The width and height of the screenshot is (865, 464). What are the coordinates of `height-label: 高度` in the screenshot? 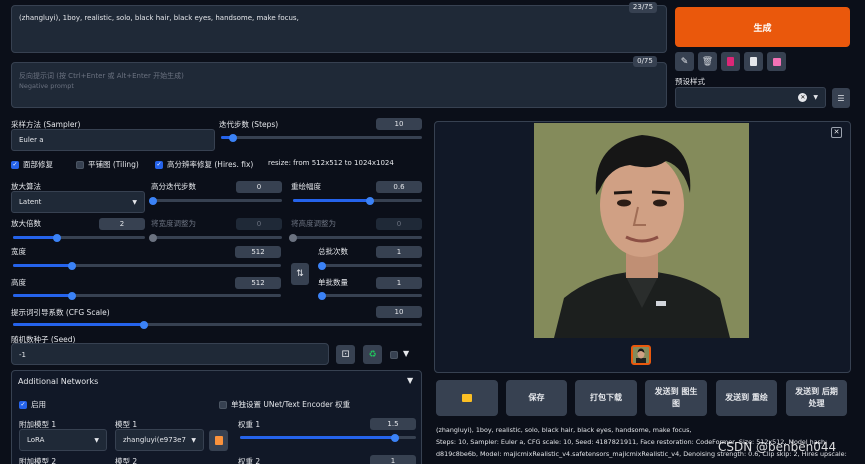 It's located at (18, 282).